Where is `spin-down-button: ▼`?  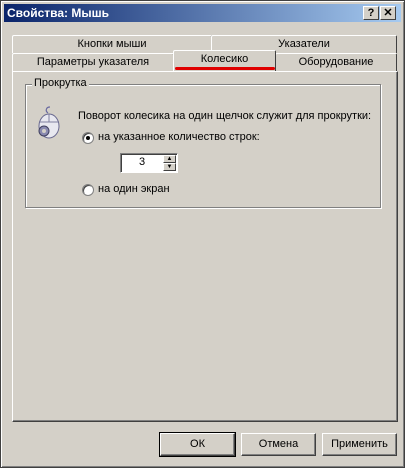 spin-down-button: ▼ is located at coordinates (169, 167).